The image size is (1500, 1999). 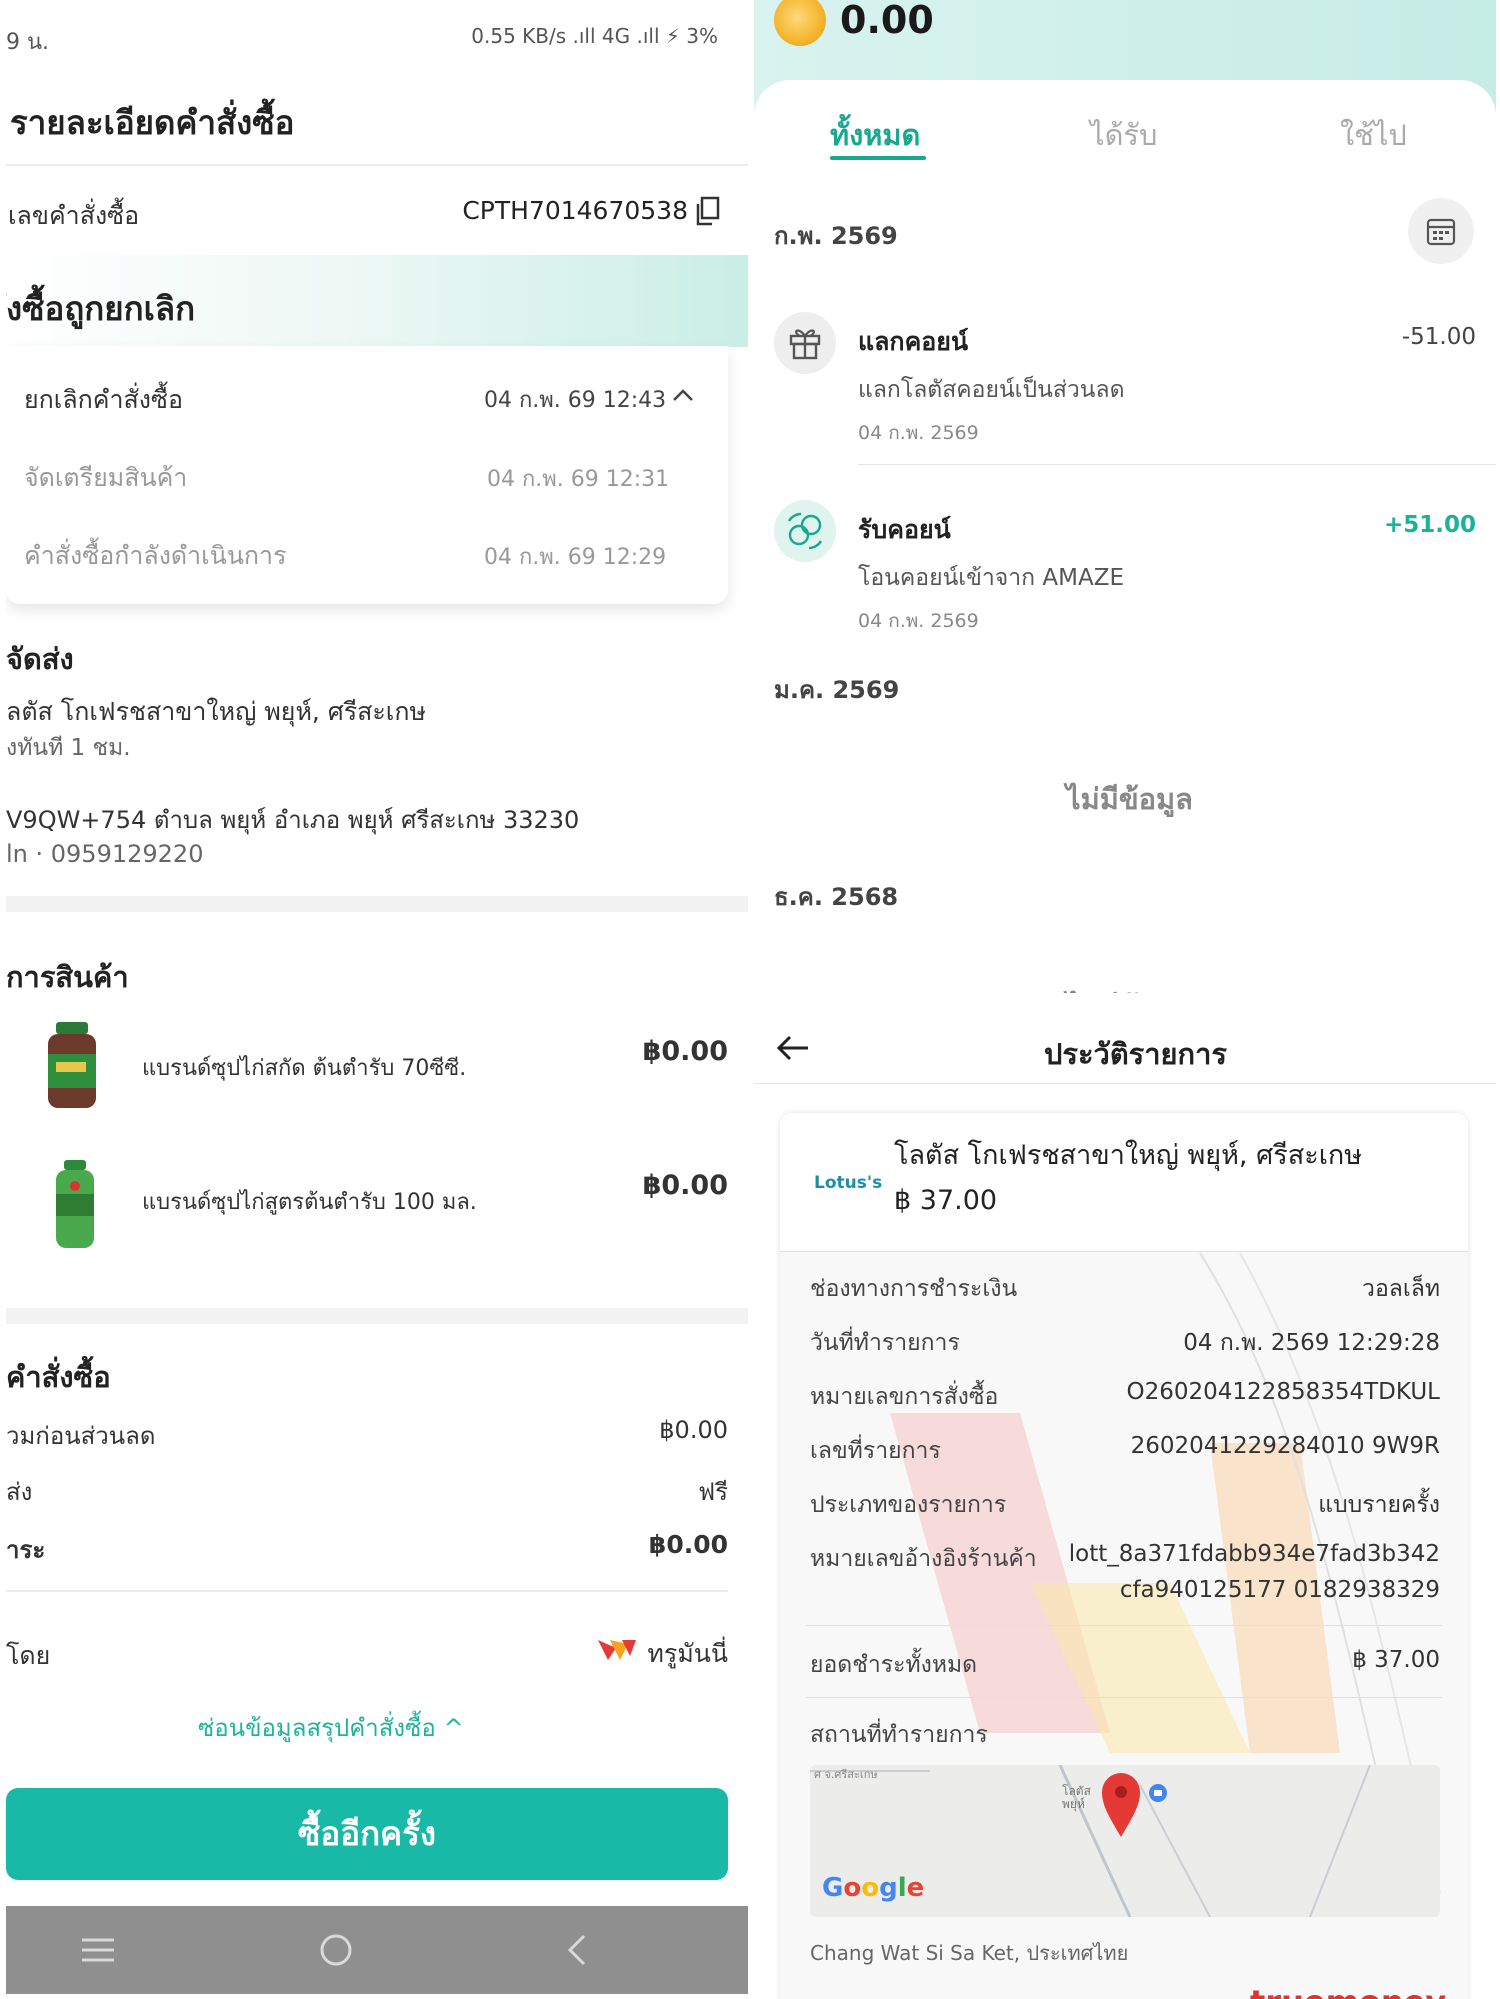 What do you see at coordinates (837, 690) in the screenshot?
I see `month-header: ม.ค. 2569` at bounding box center [837, 690].